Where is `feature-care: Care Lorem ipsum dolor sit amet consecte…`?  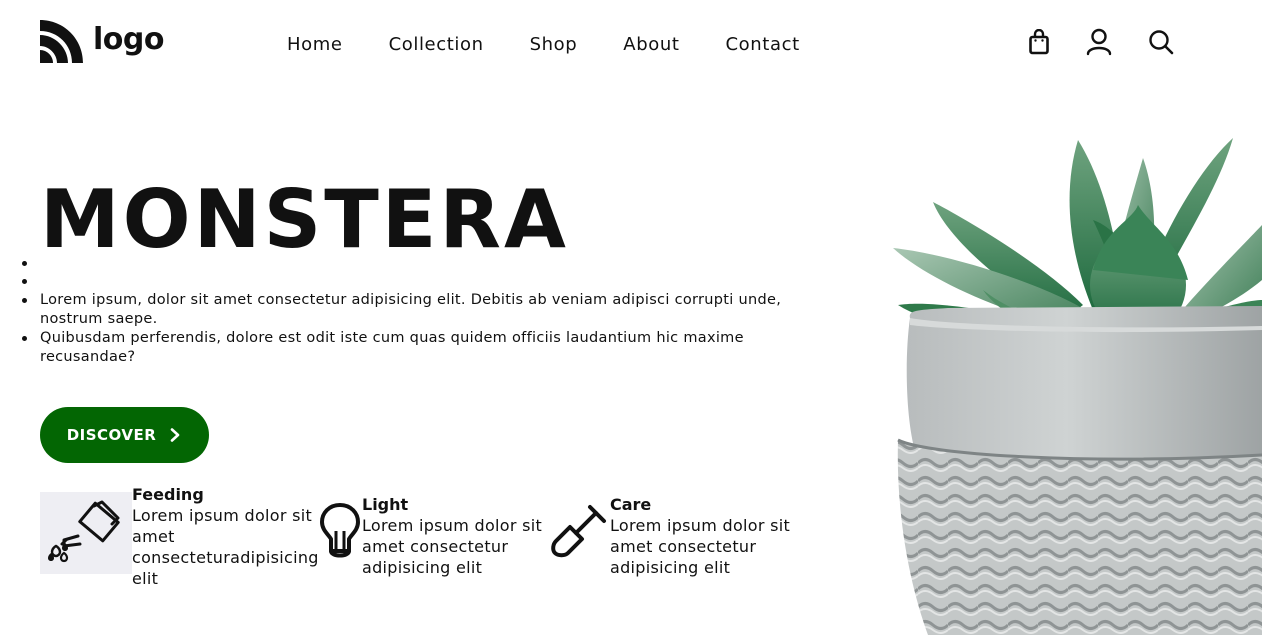 feature-care: Care Lorem ipsum dolor sit amet consecte… is located at coordinates (675, 536).